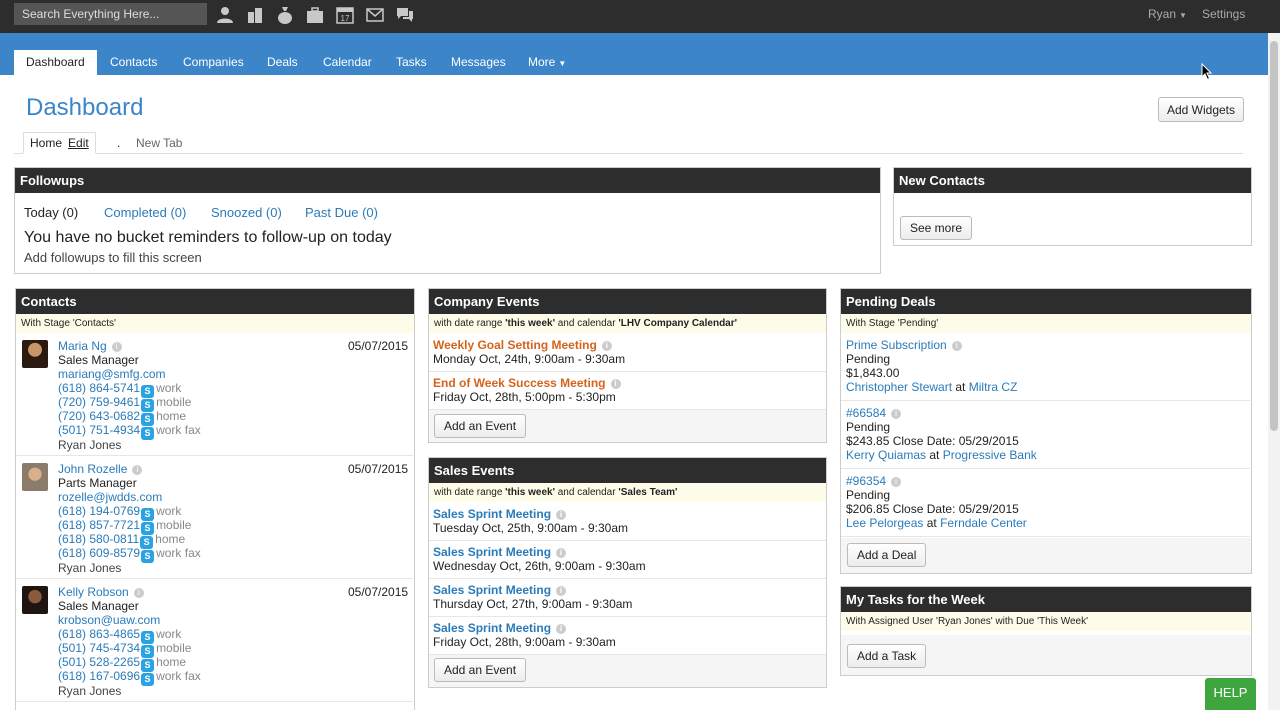  Describe the element at coordinates (936, 228) in the screenshot. I see `see-more-button: See more` at that location.